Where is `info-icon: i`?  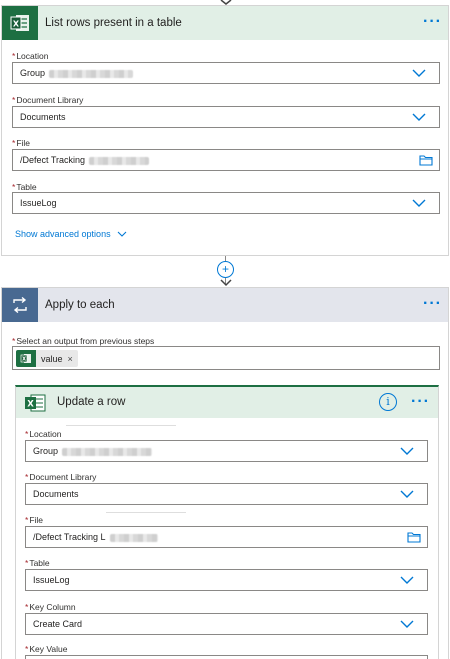 info-icon: i is located at coordinates (388, 402).